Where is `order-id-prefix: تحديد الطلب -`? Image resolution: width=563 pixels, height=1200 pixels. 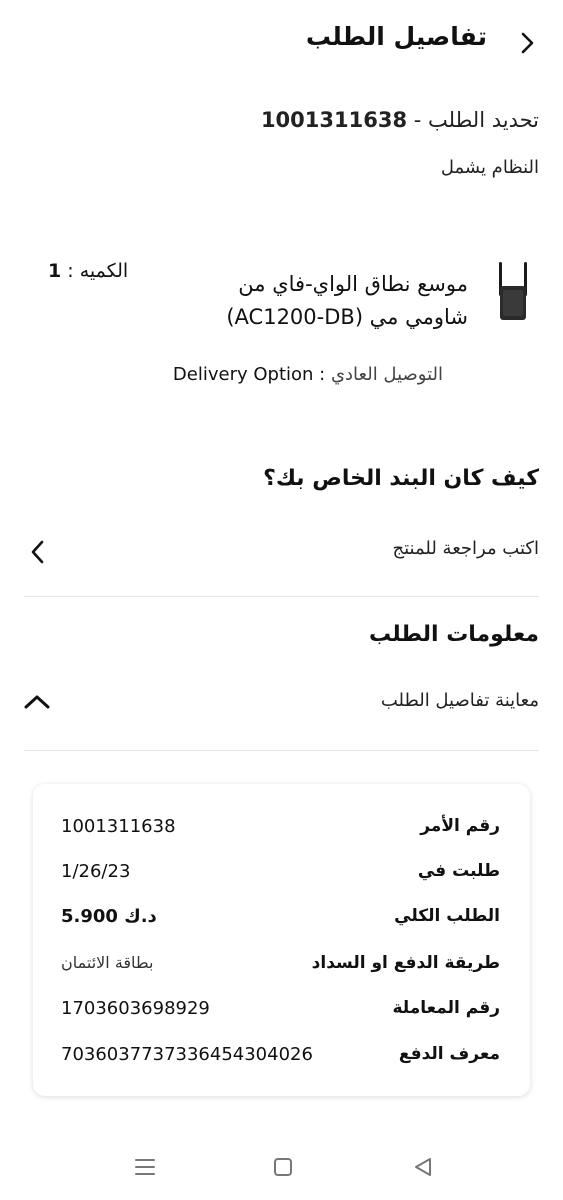
order-id-prefix: تحديد الطلب - is located at coordinates (473, 120).